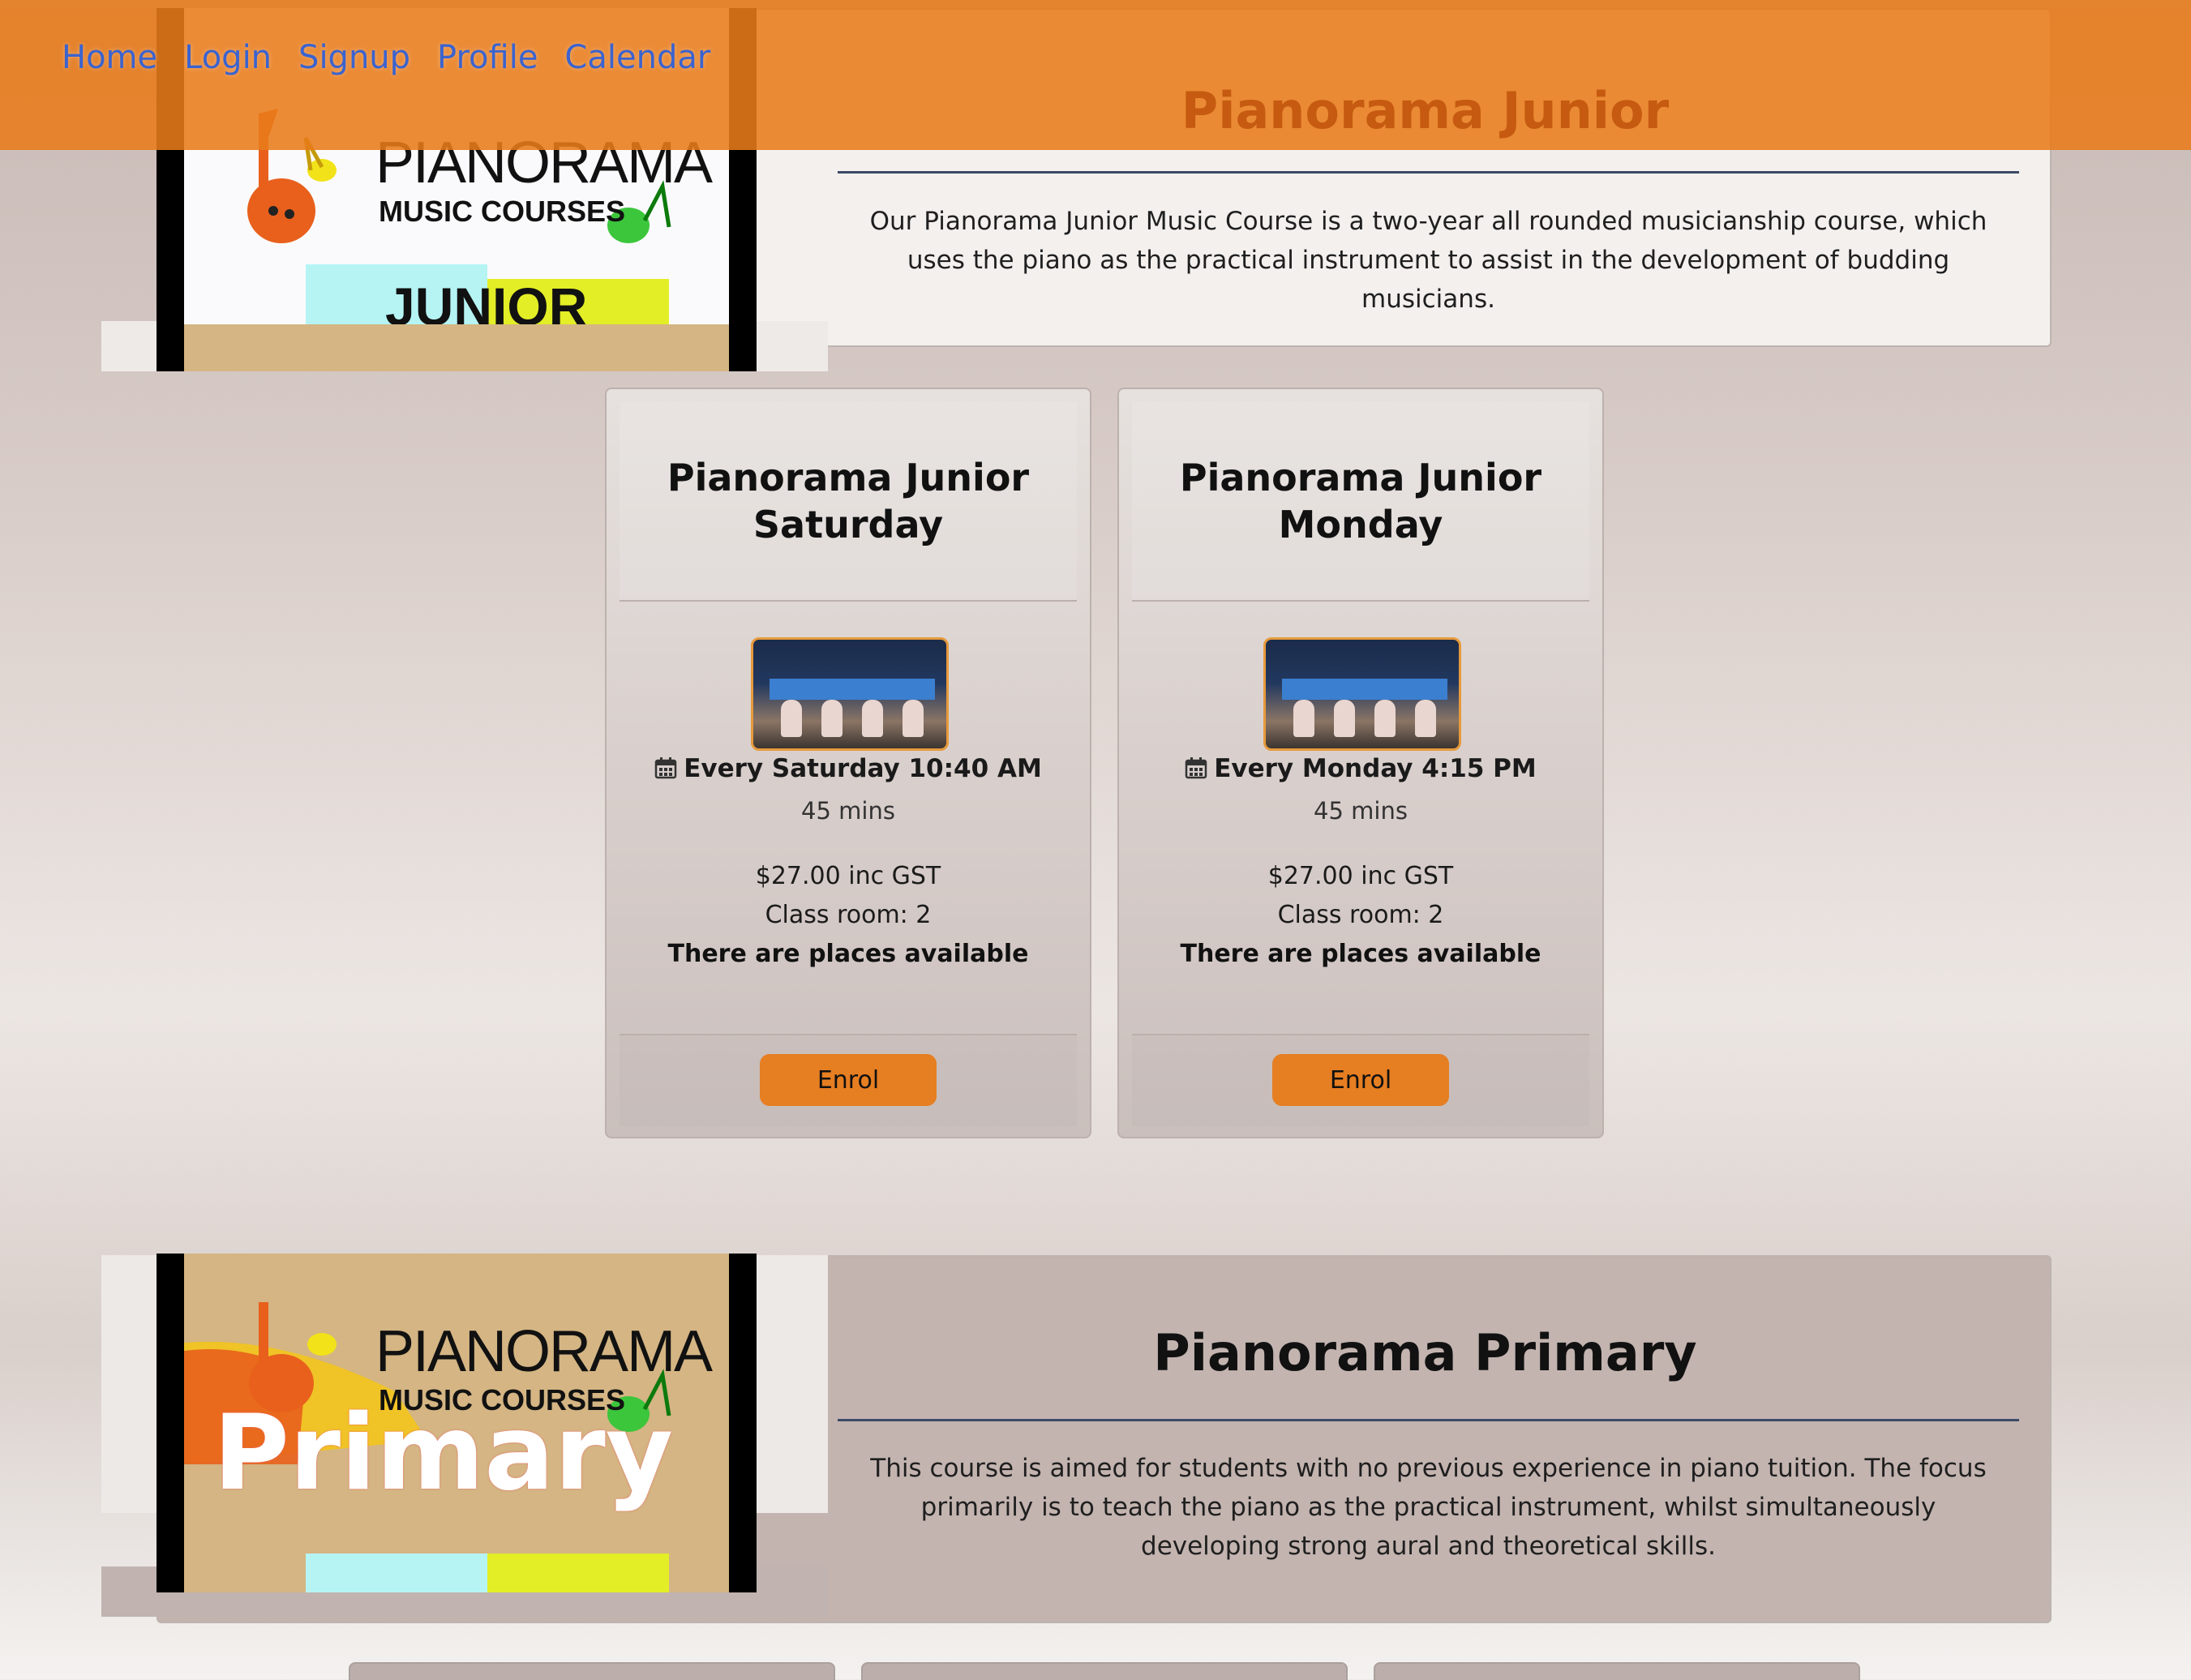  What do you see at coordinates (487, 58) in the screenshot?
I see `nav-link-profile: Profile` at bounding box center [487, 58].